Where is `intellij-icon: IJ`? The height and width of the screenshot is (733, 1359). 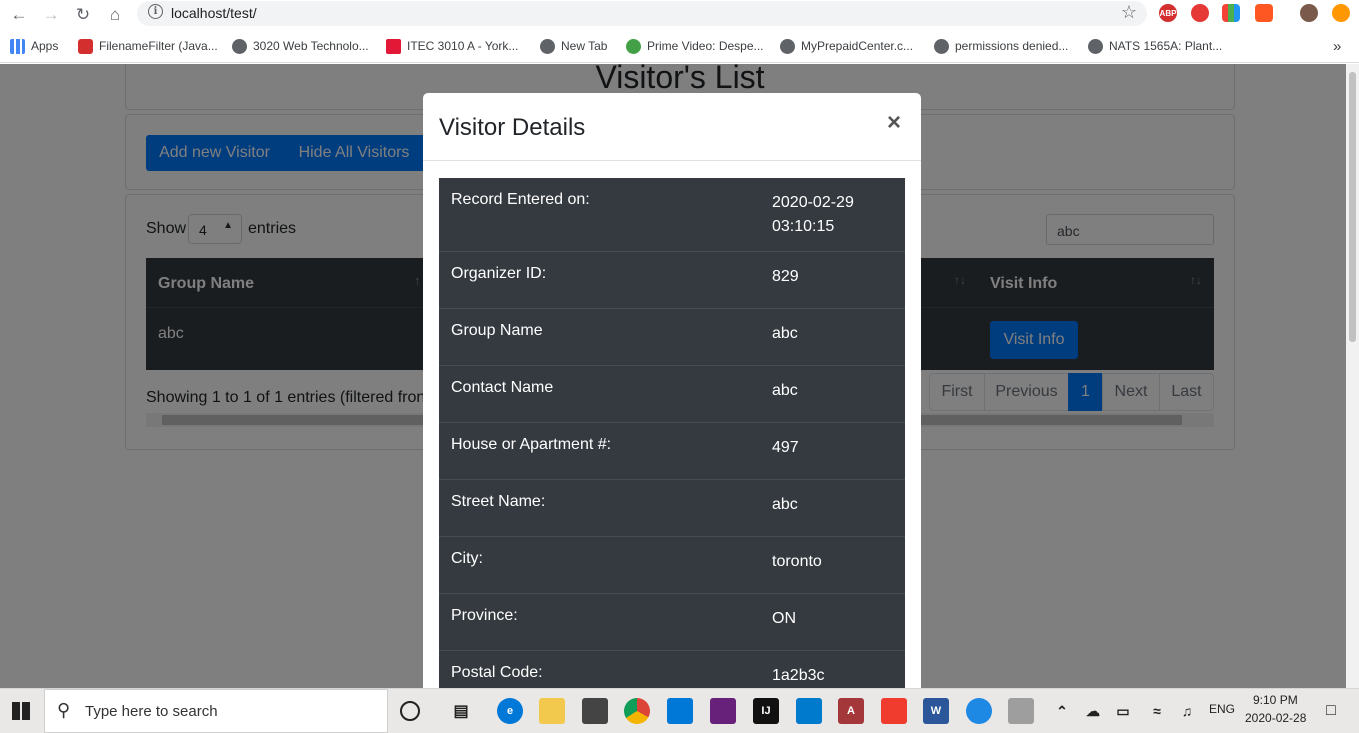
intellij-icon: IJ is located at coordinates (766, 711).